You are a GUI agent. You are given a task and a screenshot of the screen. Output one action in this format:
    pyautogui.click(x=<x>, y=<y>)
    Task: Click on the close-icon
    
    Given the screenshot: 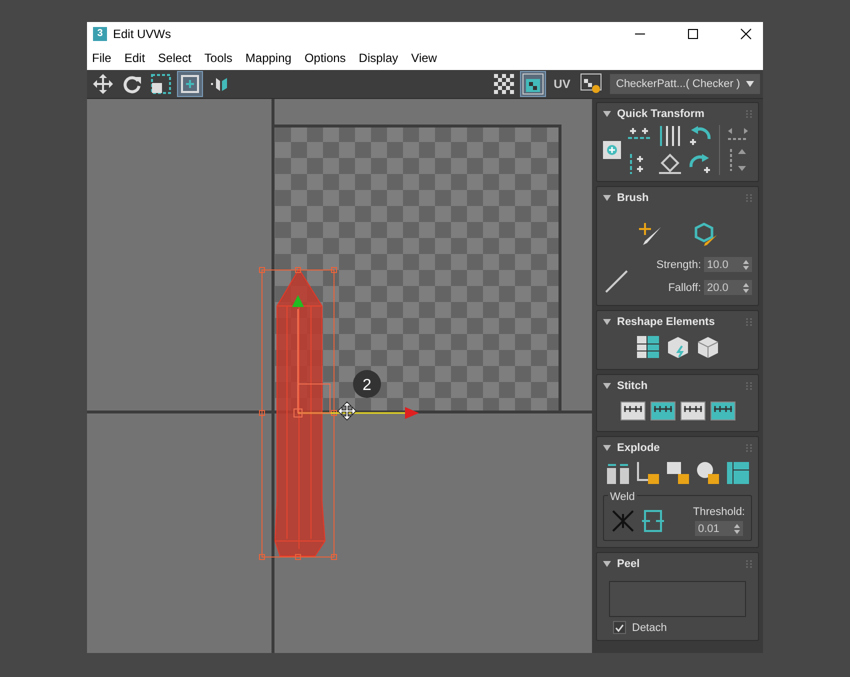 What is the action you would take?
    pyautogui.click(x=746, y=34)
    